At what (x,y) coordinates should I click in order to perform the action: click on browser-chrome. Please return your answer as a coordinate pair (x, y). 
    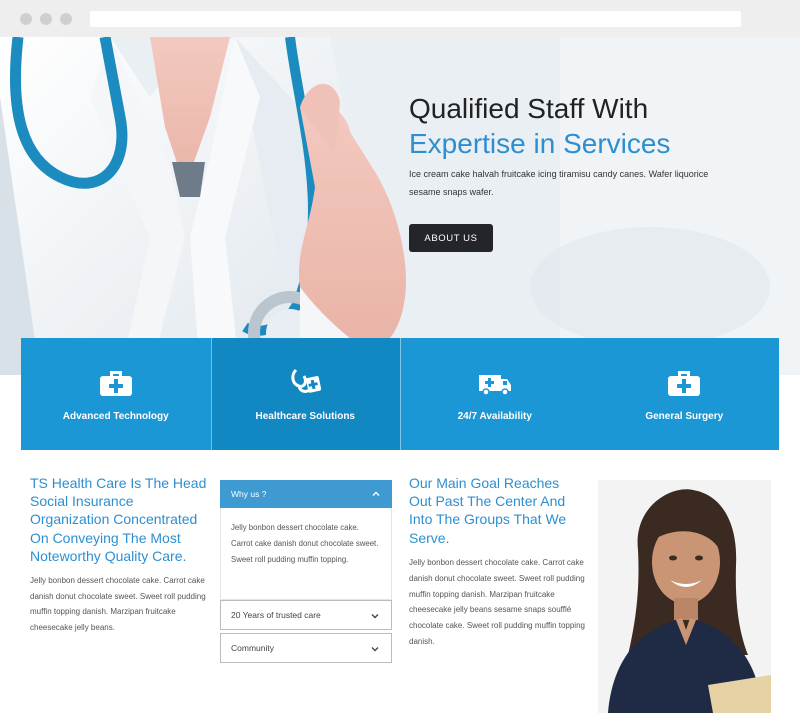
    Looking at the image, I should click on (400, 18).